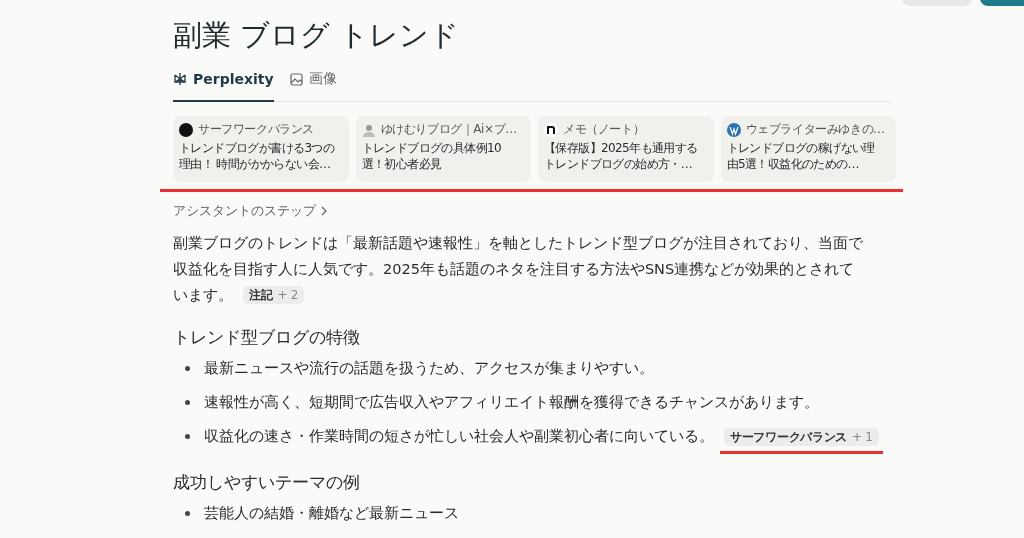 The image size is (1024, 538). Describe the element at coordinates (273, 295) in the screenshot. I see `citation-chip: 注記 + 2` at that location.